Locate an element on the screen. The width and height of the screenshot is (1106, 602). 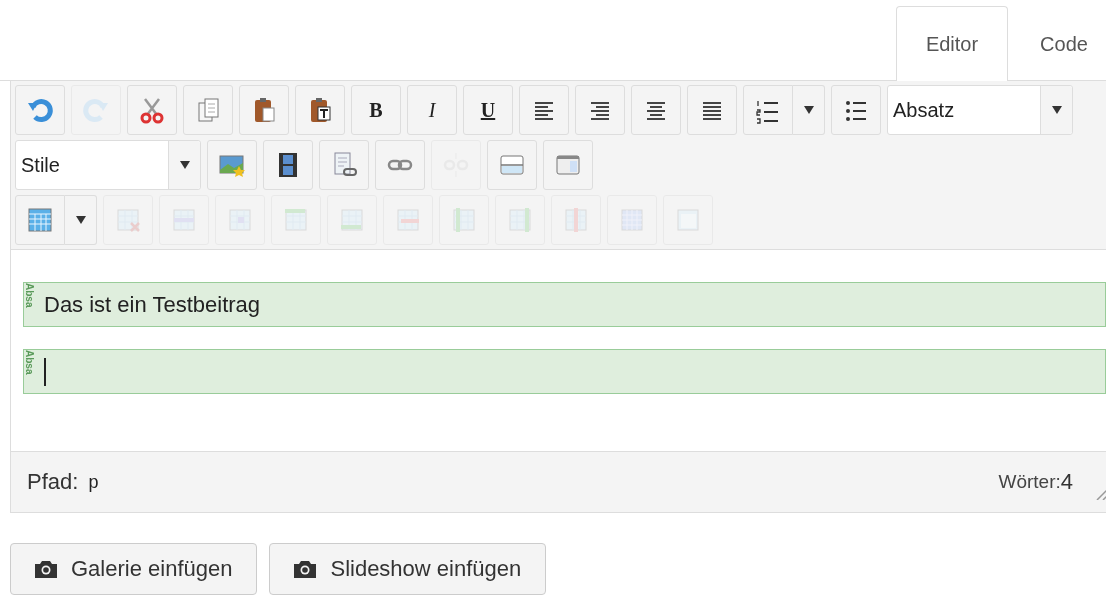
format-button: B is located at coordinates (376, 110).